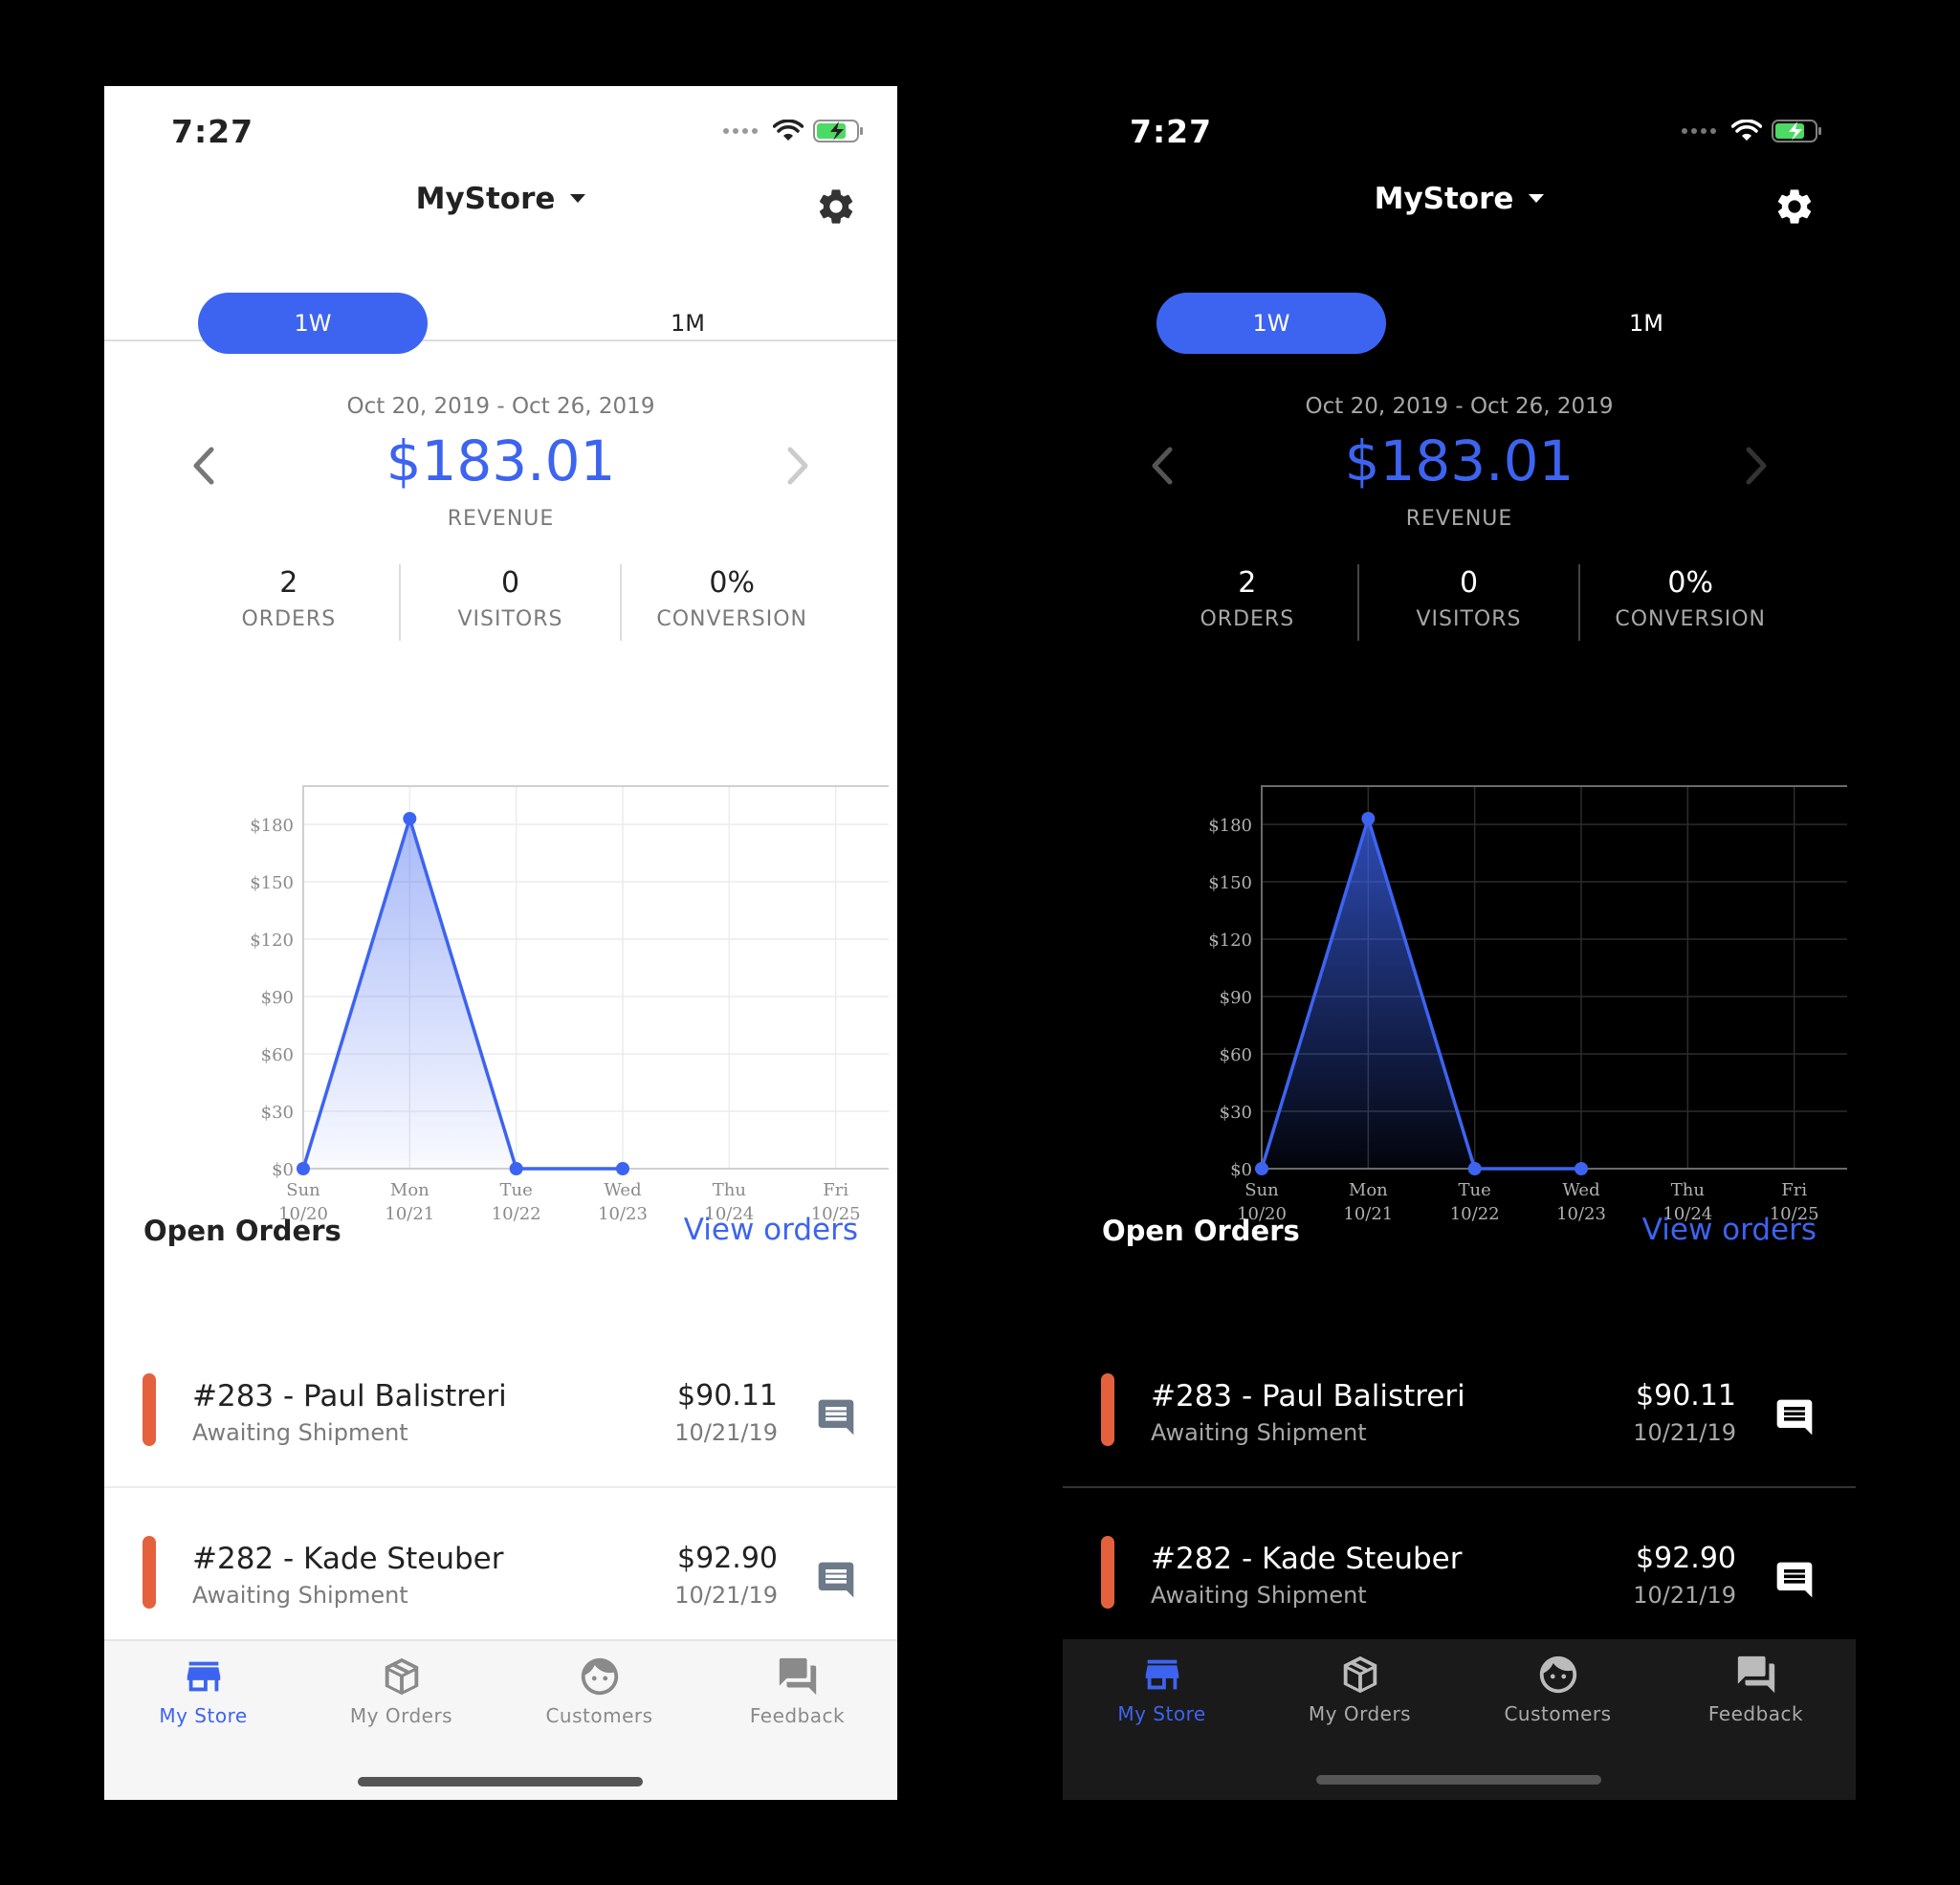 This screenshot has height=1885, width=1960. I want to click on order-amount: $92.90, so click(1686, 1558).